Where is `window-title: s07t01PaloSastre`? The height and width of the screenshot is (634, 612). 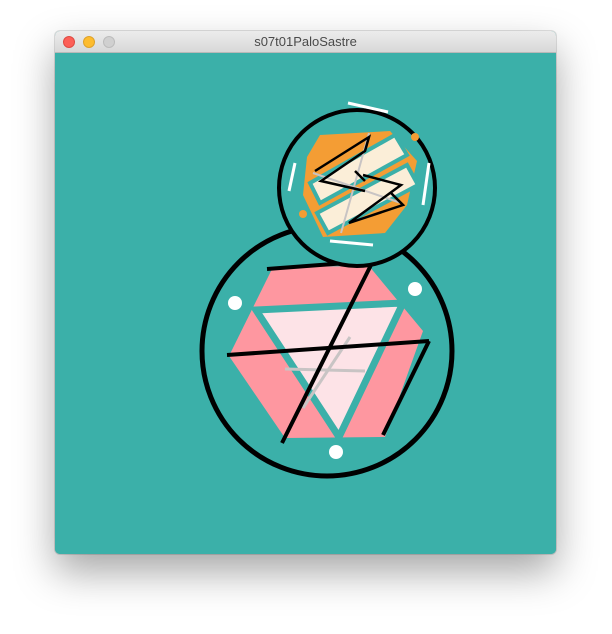
window-title: s07t01PaloSastre is located at coordinates (305, 41).